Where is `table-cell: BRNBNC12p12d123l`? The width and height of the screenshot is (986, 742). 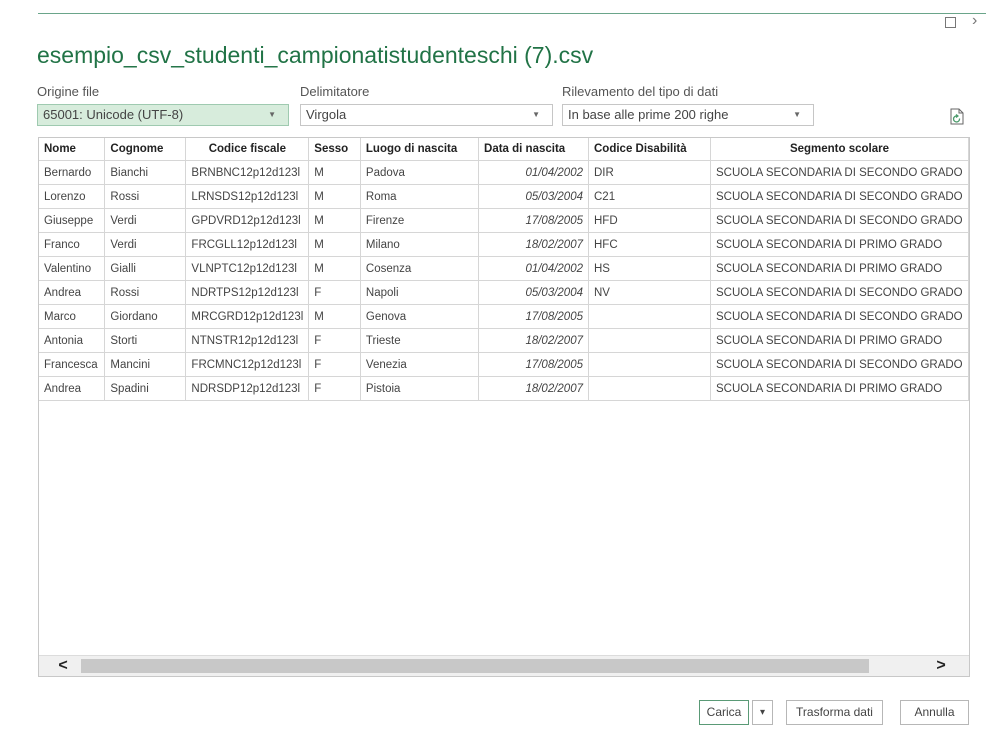
table-cell: BRNBNC12p12d123l is located at coordinates (247, 172).